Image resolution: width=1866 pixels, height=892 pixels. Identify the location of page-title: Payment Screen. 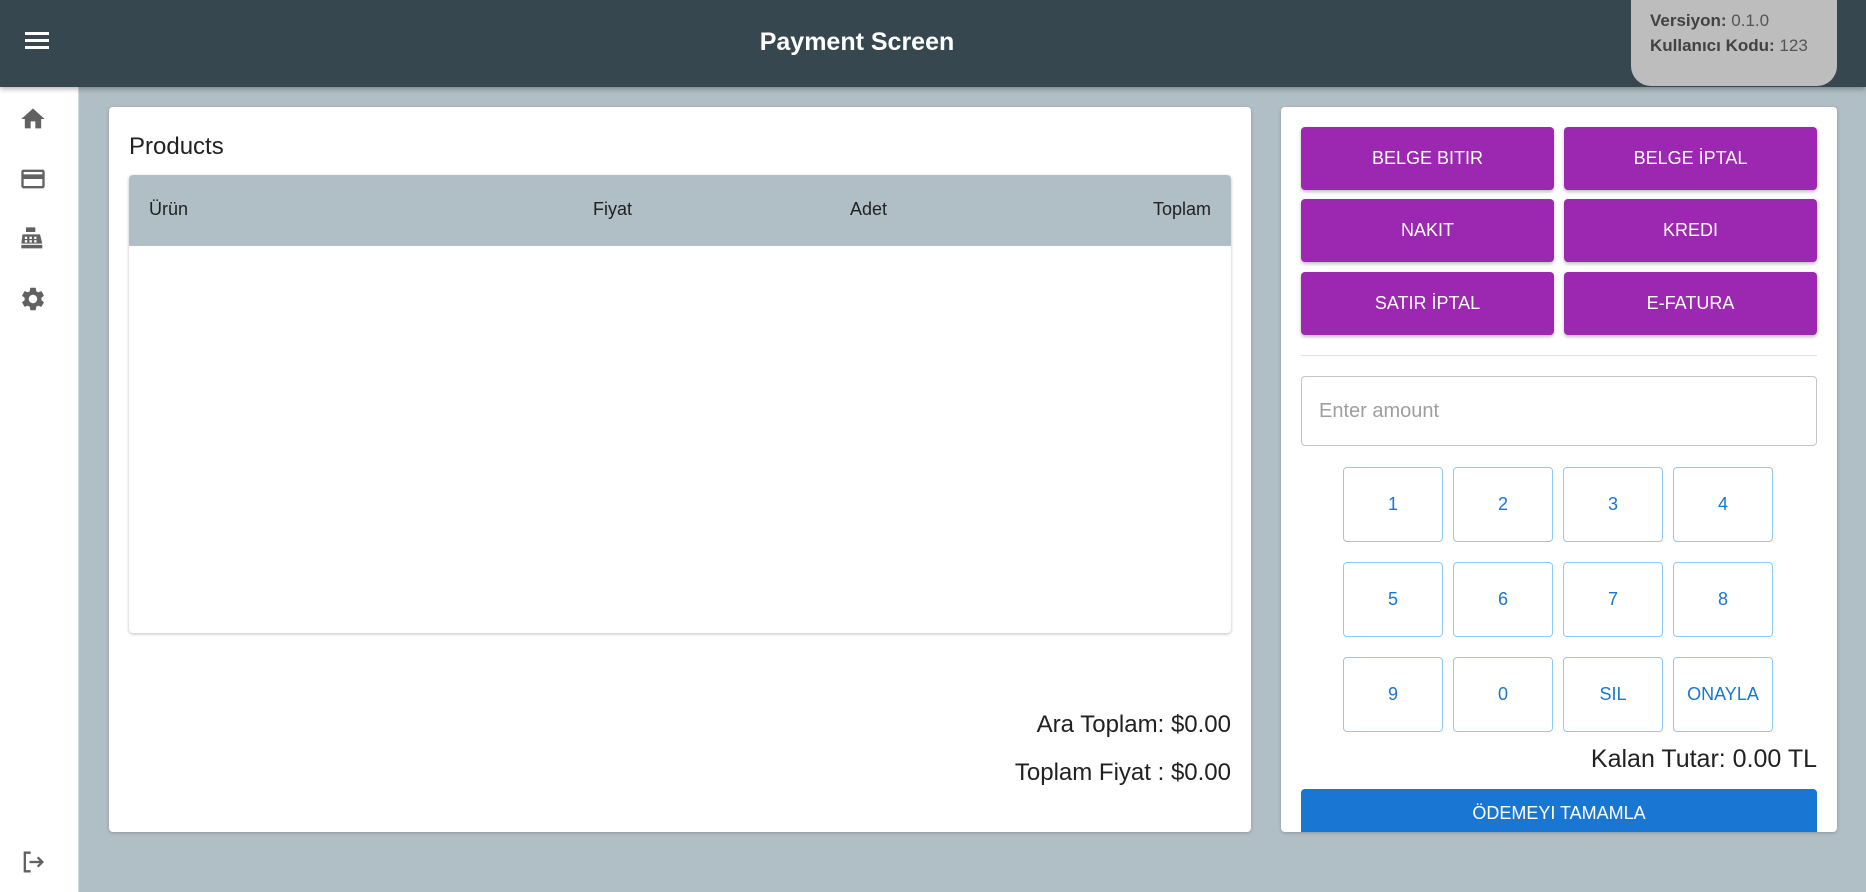
(857, 42).